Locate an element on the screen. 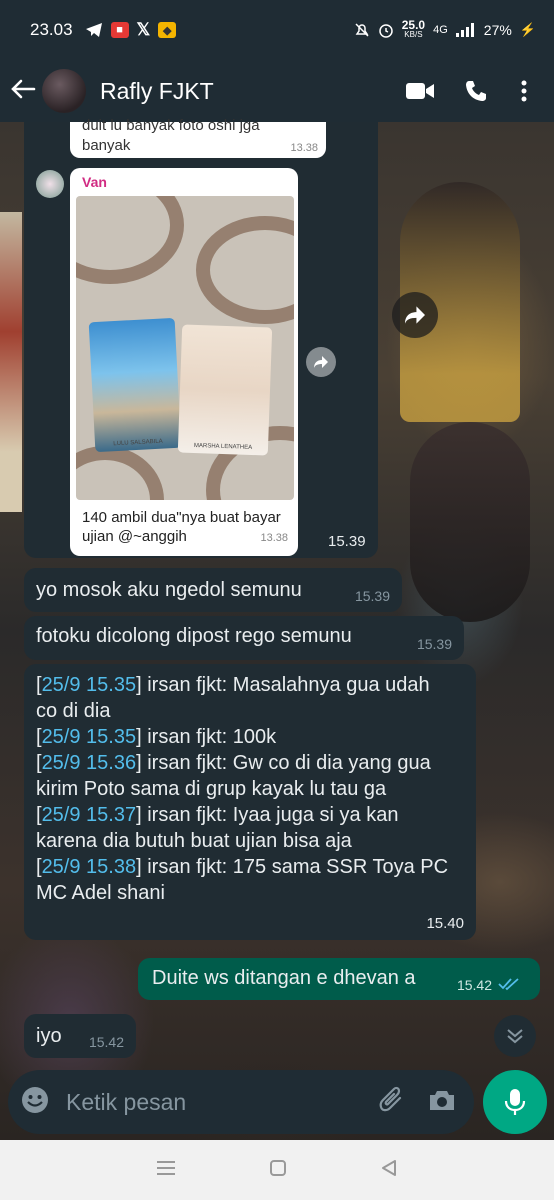 This screenshot has height=1200, width=554. outgoing-message: Duite ws ditangan e dhevan a 15.42 is located at coordinates (339, 979).